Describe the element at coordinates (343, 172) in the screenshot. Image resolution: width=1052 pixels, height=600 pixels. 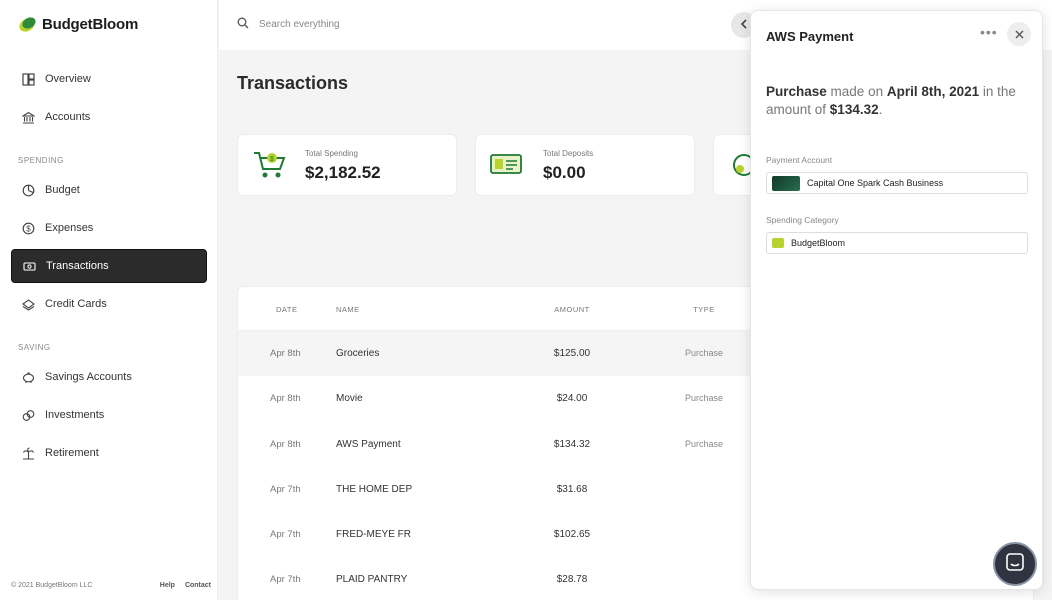
I see `stat-value: $2,182.52` at that location.